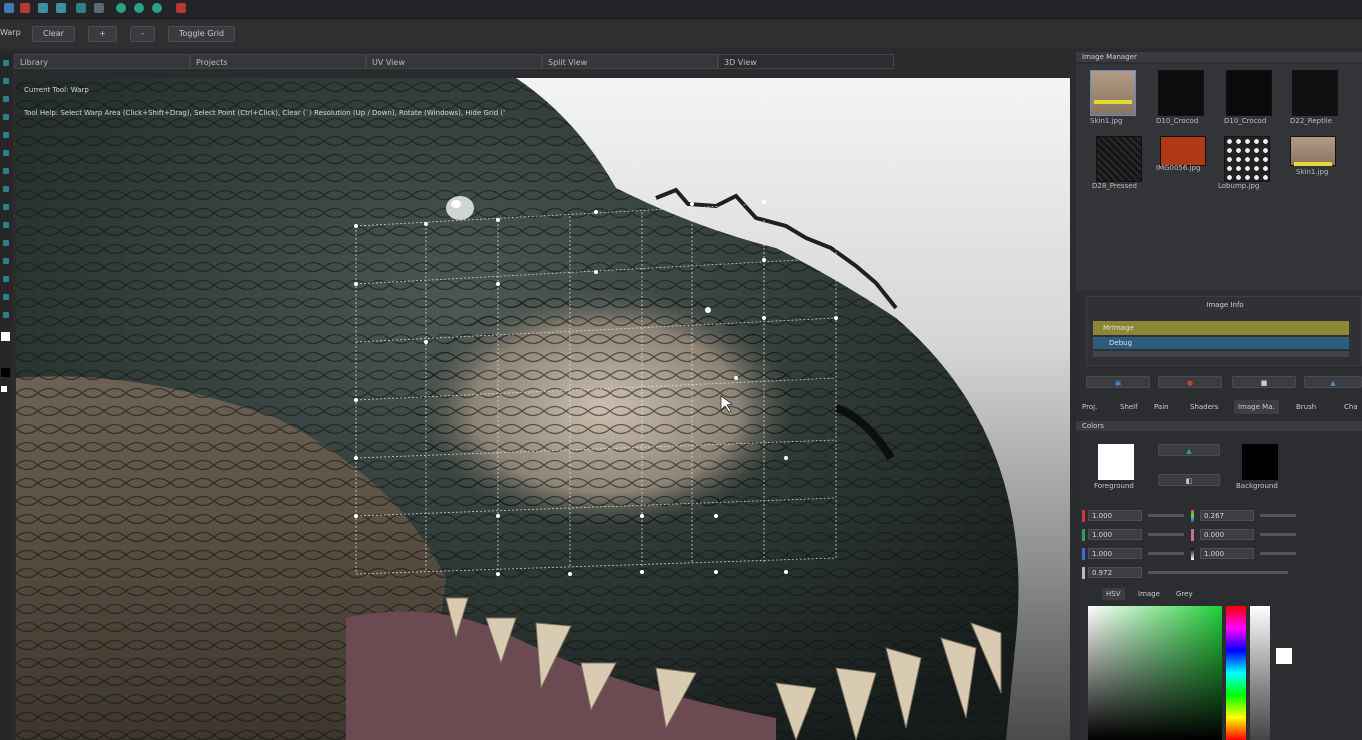 Image resolution: width=1362 pixels, height=740 pixels. Describe the element at coordinates (1257, 486) in the screenshot. I see `background-label: Background` at that location.